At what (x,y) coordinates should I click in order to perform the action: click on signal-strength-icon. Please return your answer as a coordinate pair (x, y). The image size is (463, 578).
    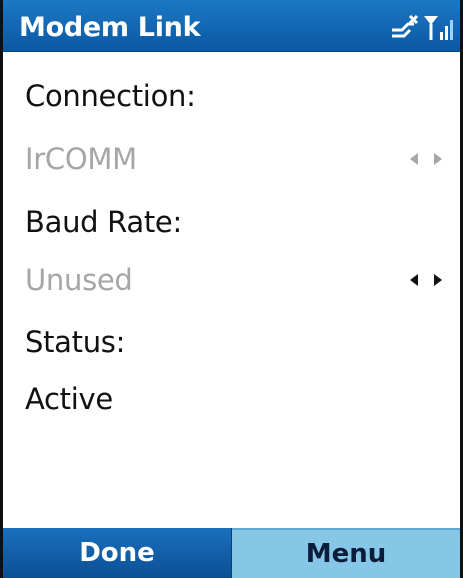
    Looking at the image, I should click on (438, 28).